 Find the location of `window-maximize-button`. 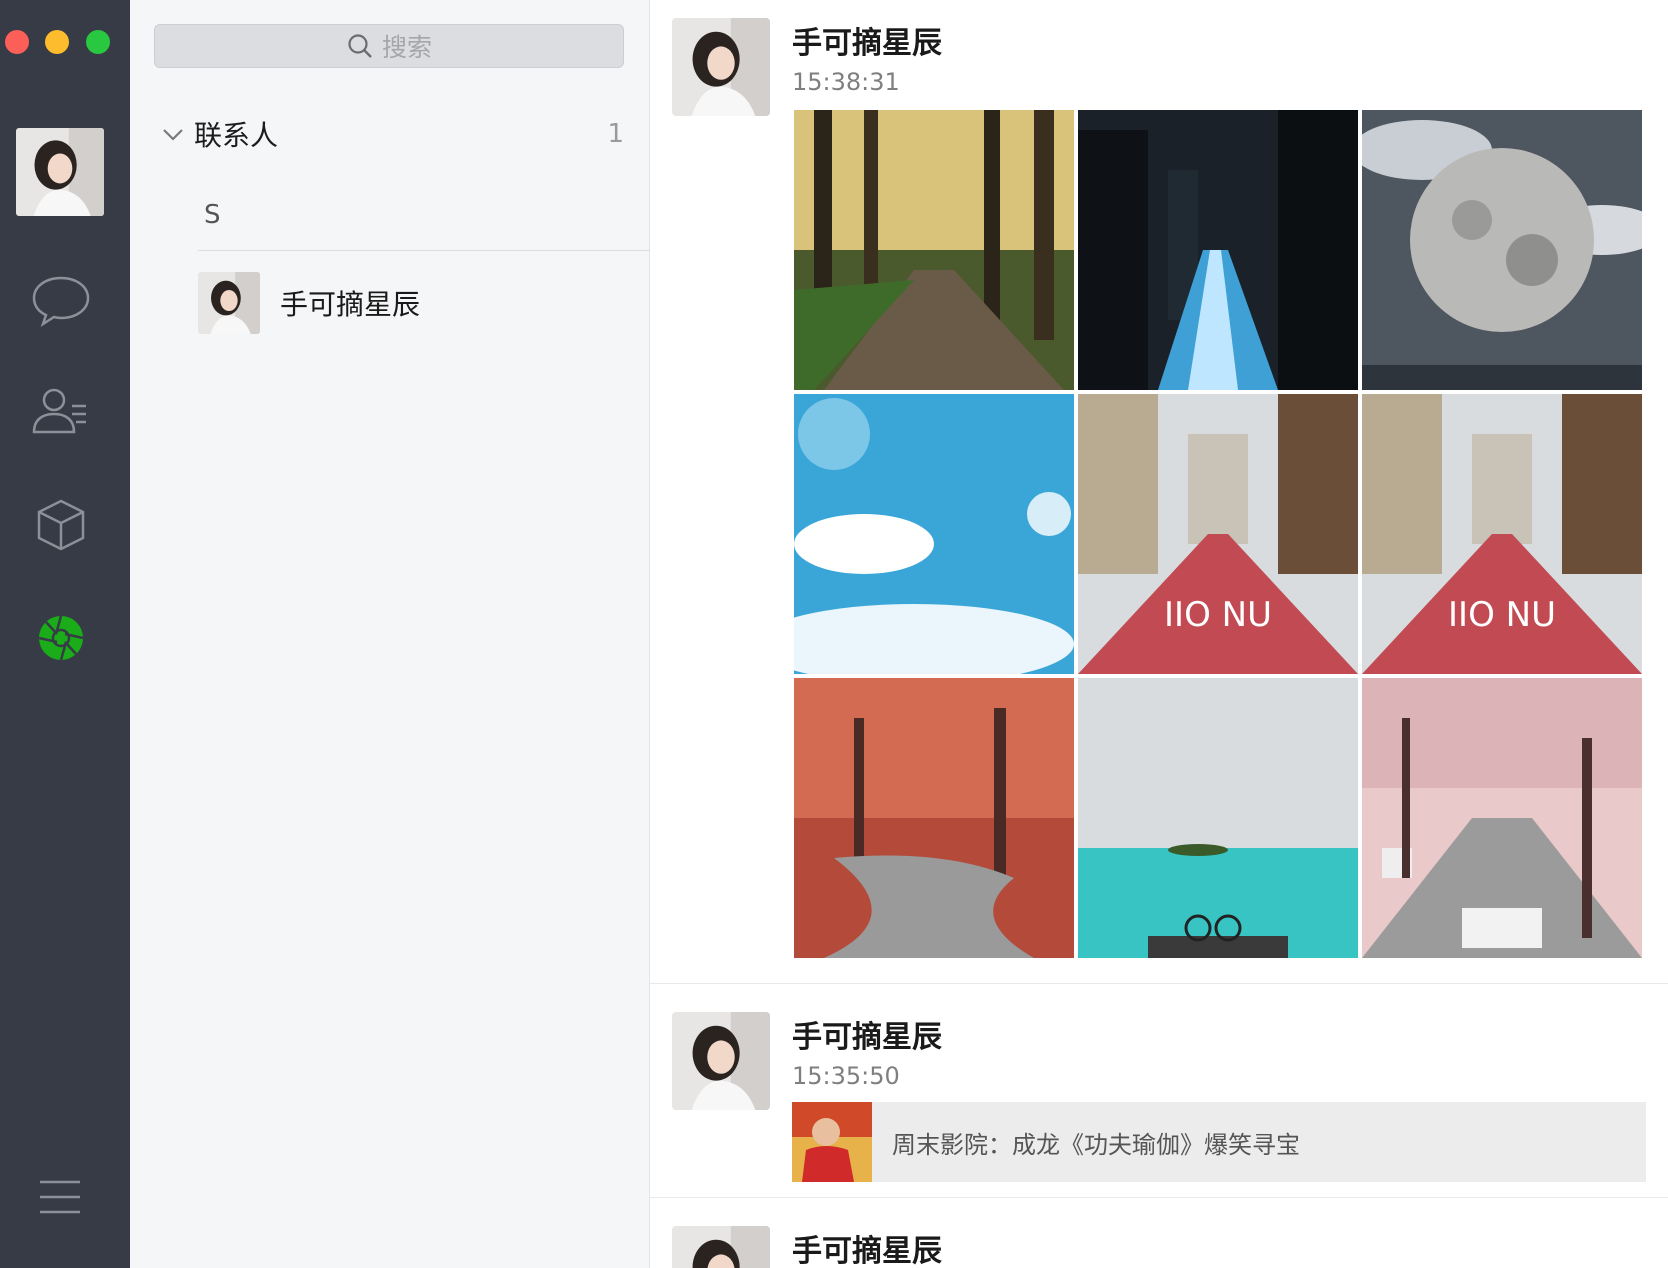

window-maximize-button is located at coordinates (98, 42).